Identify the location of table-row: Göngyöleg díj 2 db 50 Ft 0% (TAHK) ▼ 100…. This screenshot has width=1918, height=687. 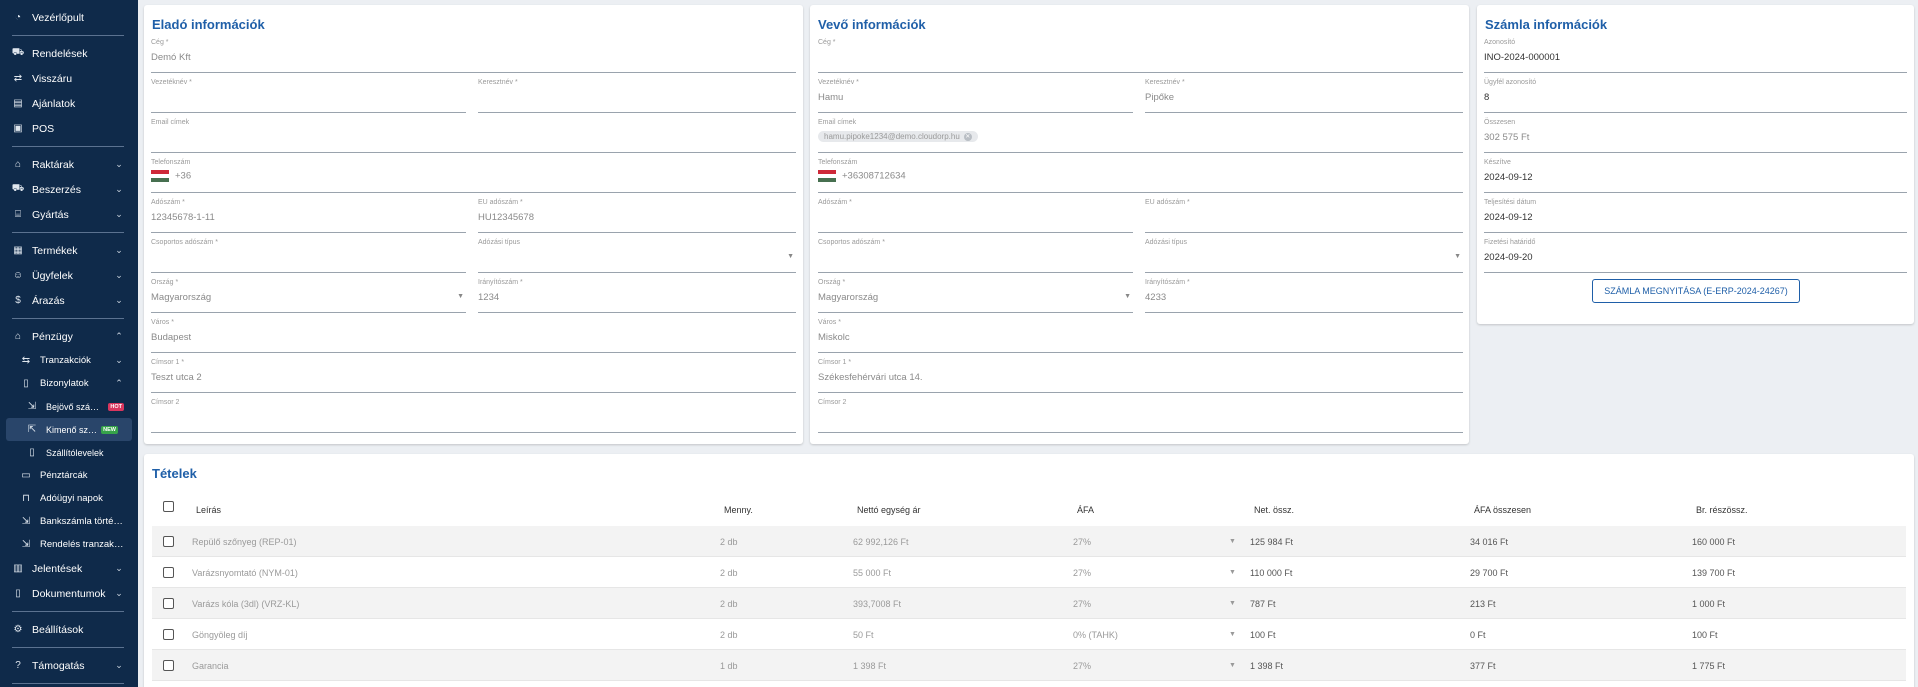
(1029, 634).